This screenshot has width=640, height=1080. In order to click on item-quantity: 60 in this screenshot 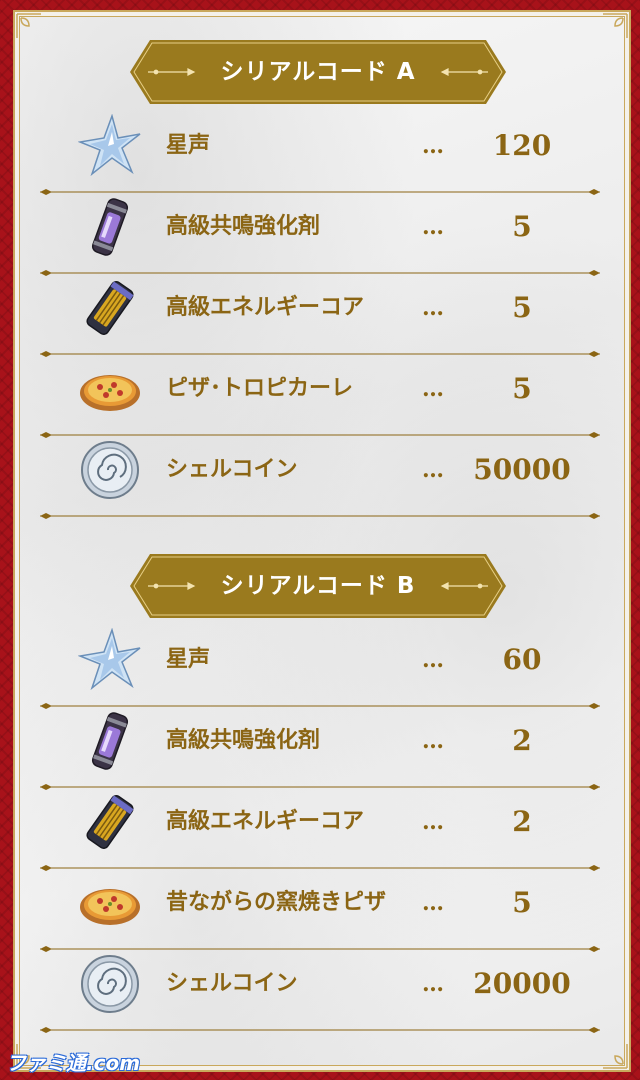, I will do `click(522, 659)`.